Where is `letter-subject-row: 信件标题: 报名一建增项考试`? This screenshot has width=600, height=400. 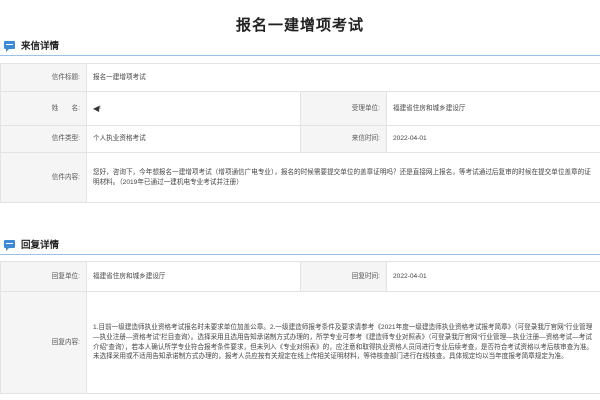 letter-subject-row: 信件标题: 报名一建增项考试 is located at coordinates (300, 77).